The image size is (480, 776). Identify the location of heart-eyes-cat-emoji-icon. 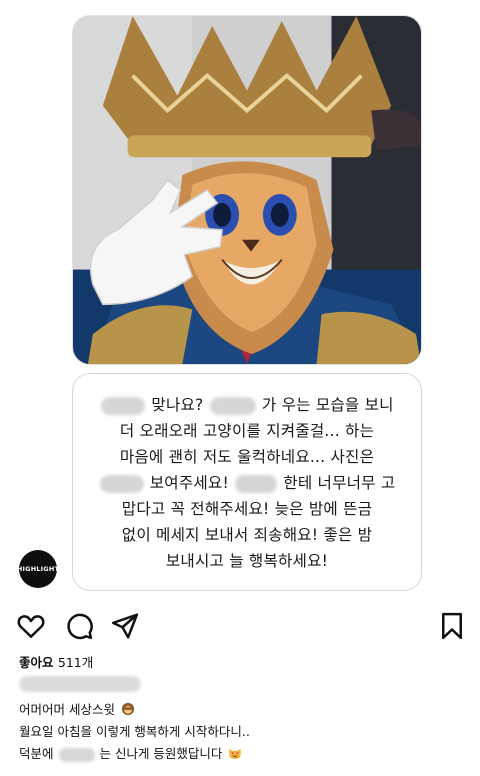
(235, 754).